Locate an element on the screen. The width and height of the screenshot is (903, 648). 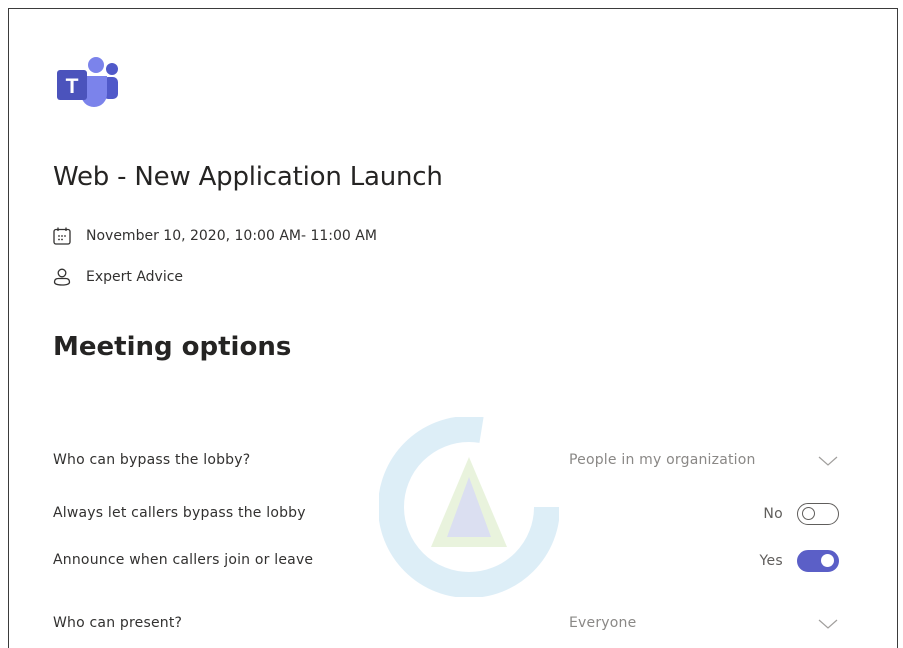
option-row-callers-bypass: Always let callers bypass the lobby No is located at coordinates (446, 514).